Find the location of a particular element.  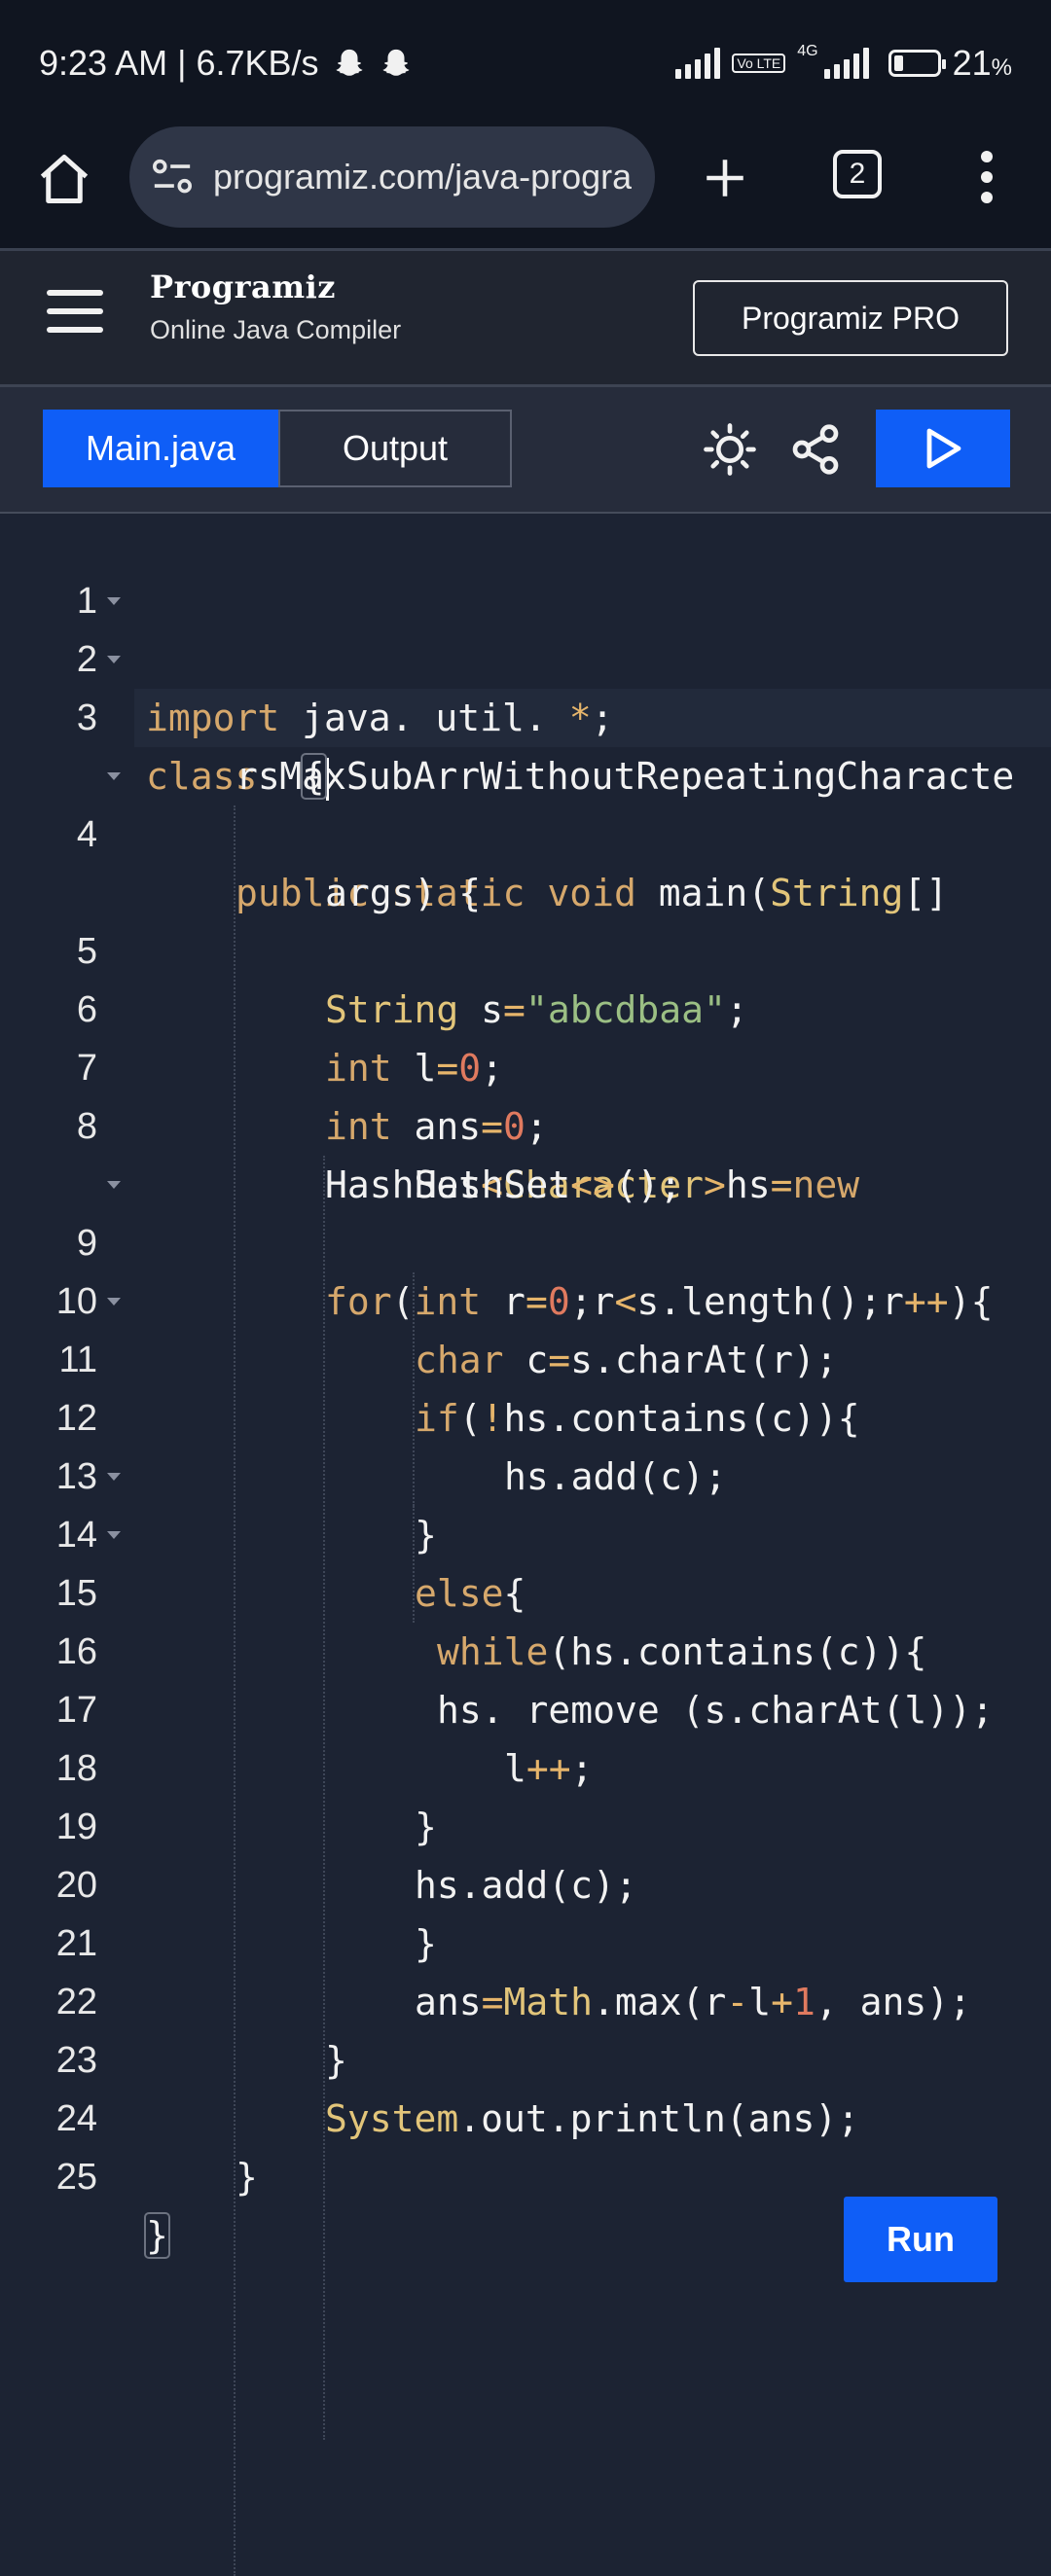

code-line: 4 public static void main(String[] is located at coordinates (525, 830).